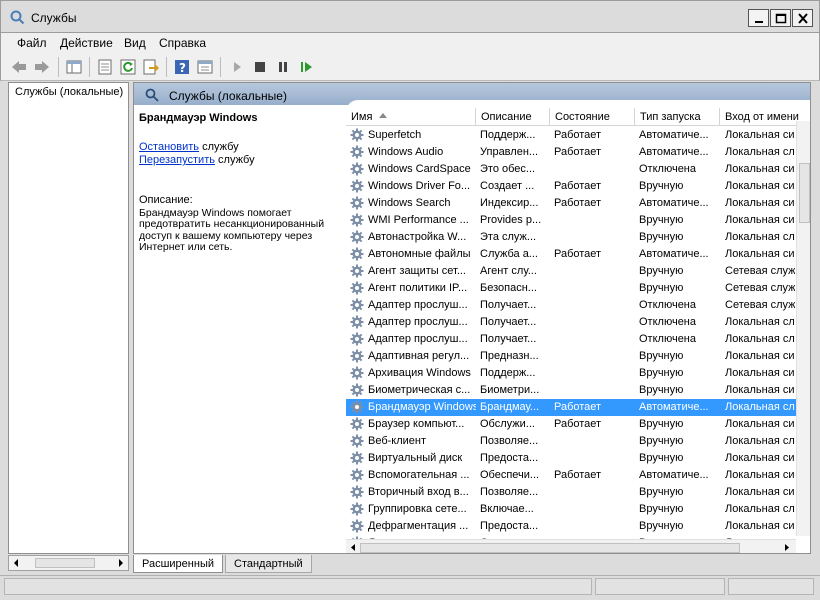 The width and height of the screenshot is (820, 600). Describe the element at coordinates (58, 67) in the screenshot. I see `toolbar-separator` at that location.